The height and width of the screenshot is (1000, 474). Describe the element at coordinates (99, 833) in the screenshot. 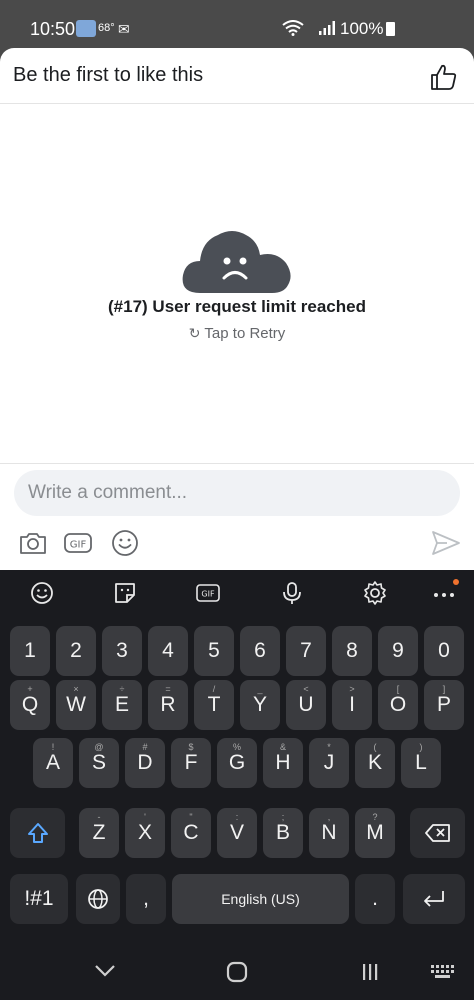

I see `key-letter: -Z` at that location.